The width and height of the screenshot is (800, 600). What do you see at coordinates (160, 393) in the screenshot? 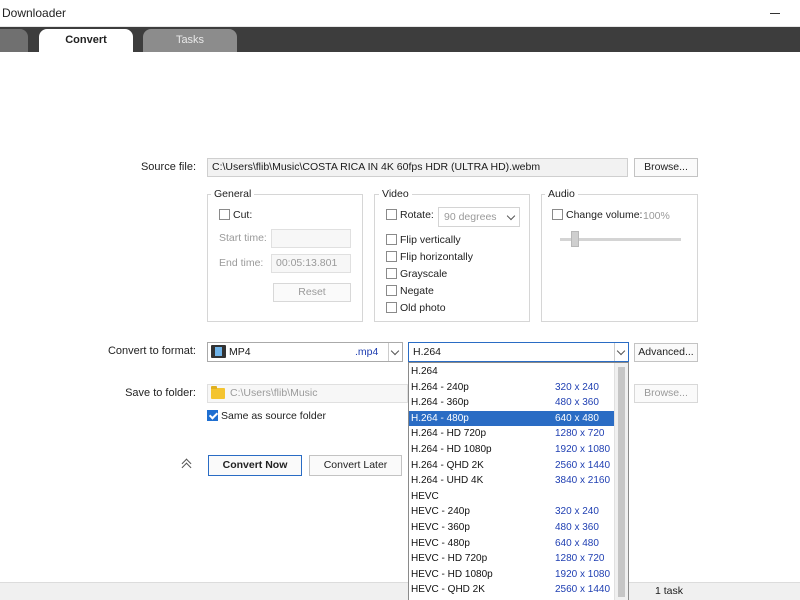
I see `save-folder-label: Save to folder:` at bounding box center [160, 393].